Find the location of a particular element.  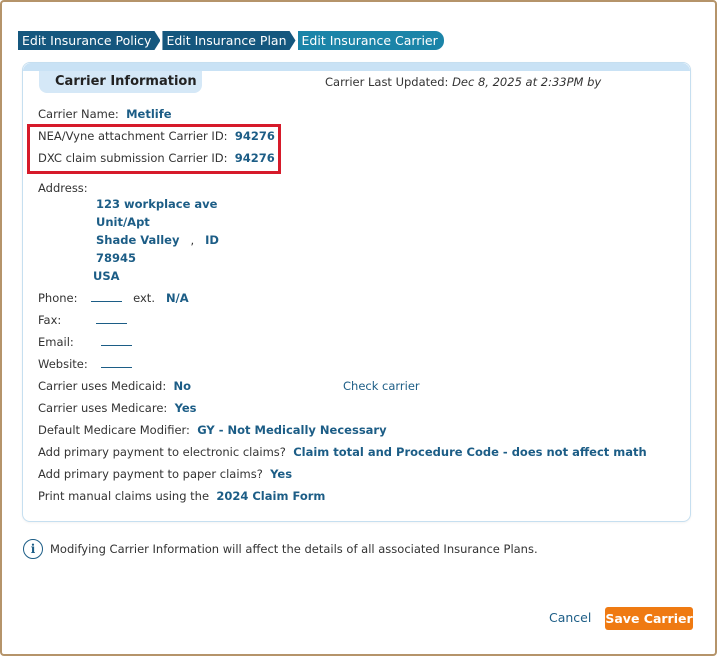

modifier-value: GY - Not Medically Necessary is located at coordinates (292, 430).